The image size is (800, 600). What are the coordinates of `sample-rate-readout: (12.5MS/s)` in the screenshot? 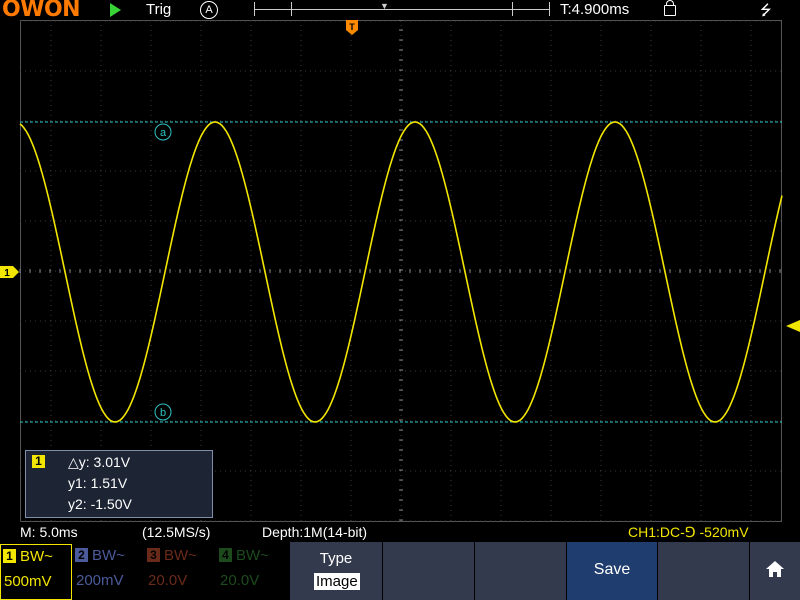 It's located at (176, 532).